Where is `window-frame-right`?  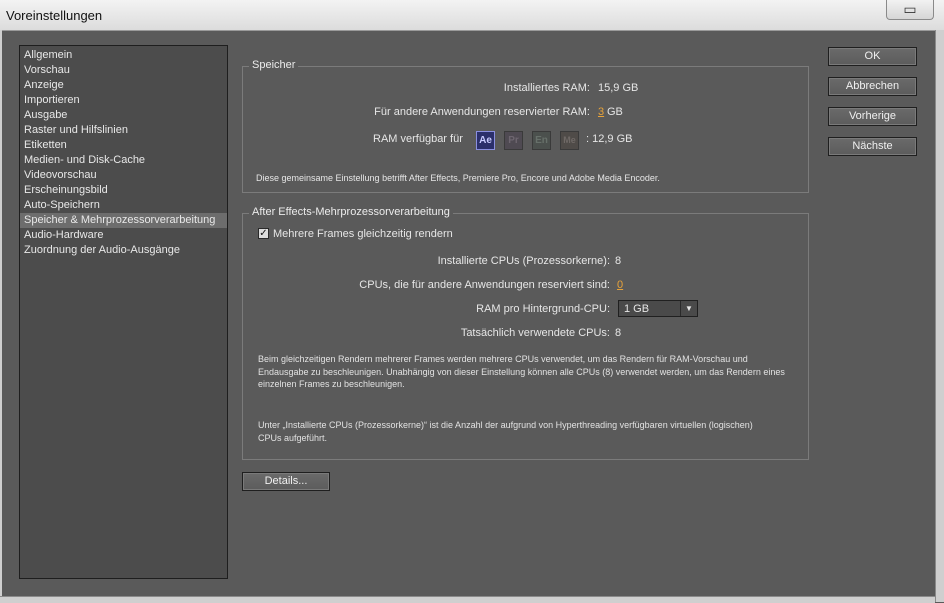 window-frame-right is located at coordinates (939, 316).